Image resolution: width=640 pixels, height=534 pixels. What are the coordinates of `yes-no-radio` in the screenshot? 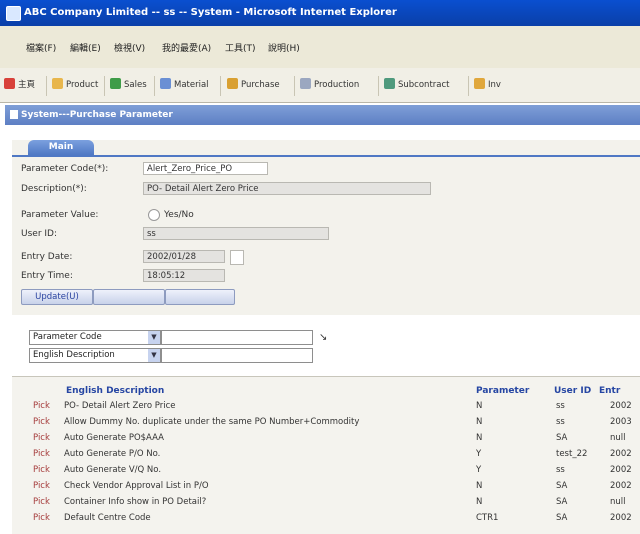 It's located at (154, 215).